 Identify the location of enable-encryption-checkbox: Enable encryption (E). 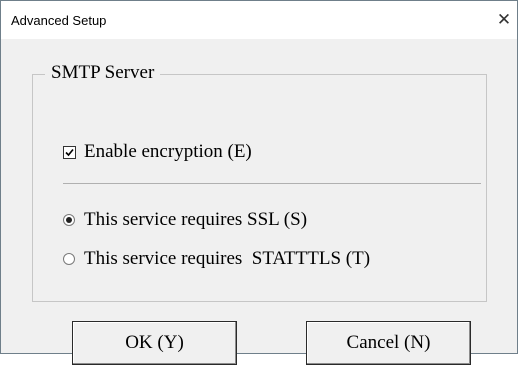
(157, 152).